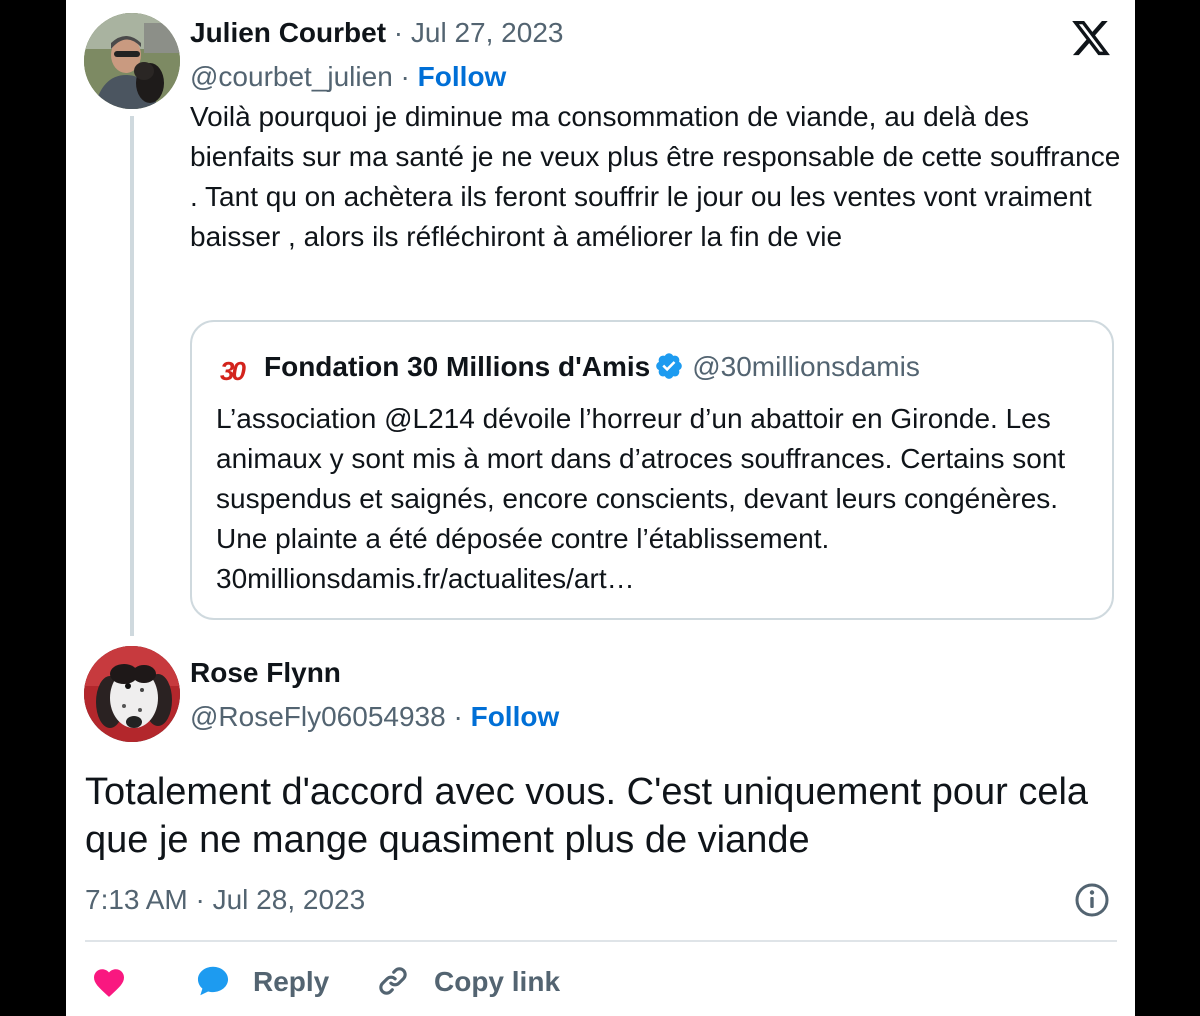 The height and width of the screenshot is (1016, 1200). Describe the element at coordinates (669, 366) in the screenshot. I see `verified-badge-icon` at that location.